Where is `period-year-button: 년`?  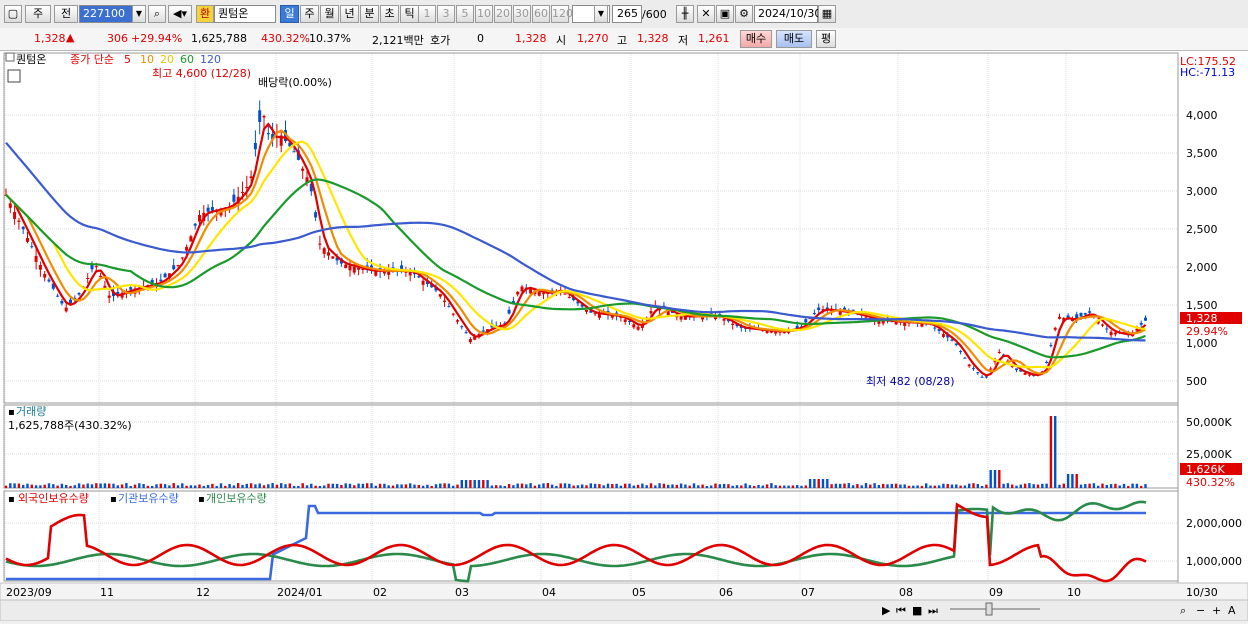 period-year-button: 년 is located at coordinates (349, 14).